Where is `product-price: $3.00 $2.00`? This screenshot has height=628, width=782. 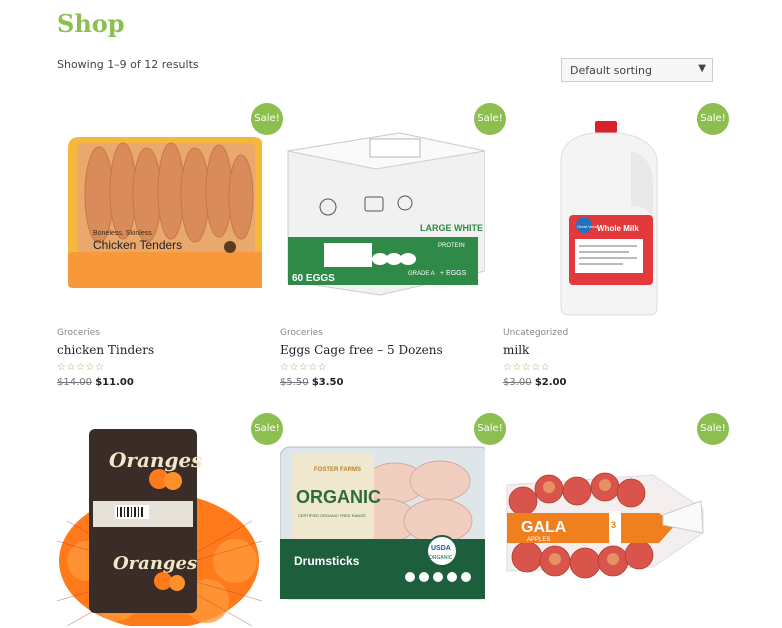 product-price: $3.00 $2.00 is located at coordinates (534, 382).